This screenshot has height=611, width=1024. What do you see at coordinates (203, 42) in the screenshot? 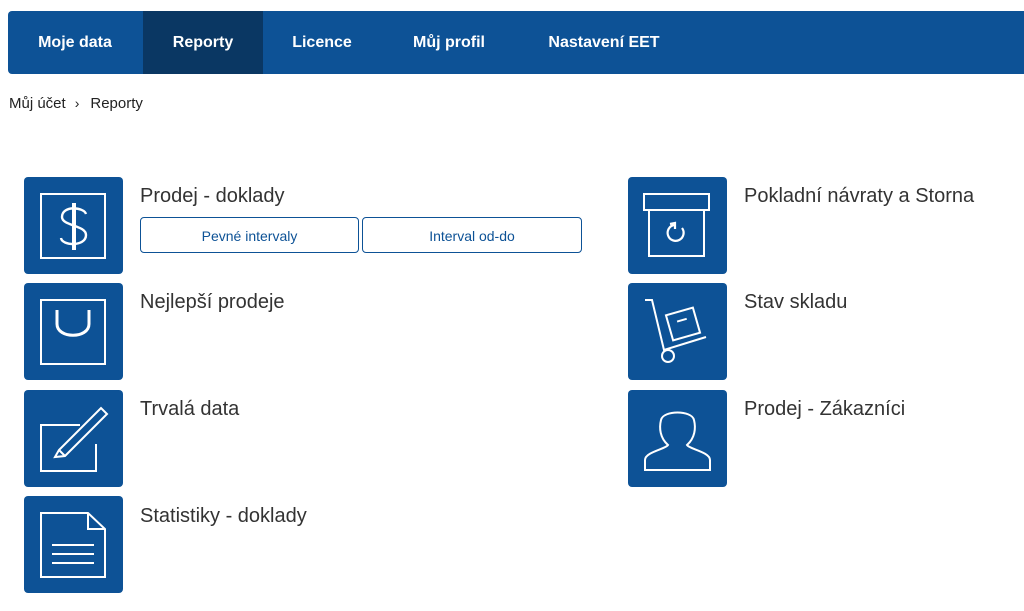
I see `nav-item-reporty: Reporty` at bounding box center [203, 42].